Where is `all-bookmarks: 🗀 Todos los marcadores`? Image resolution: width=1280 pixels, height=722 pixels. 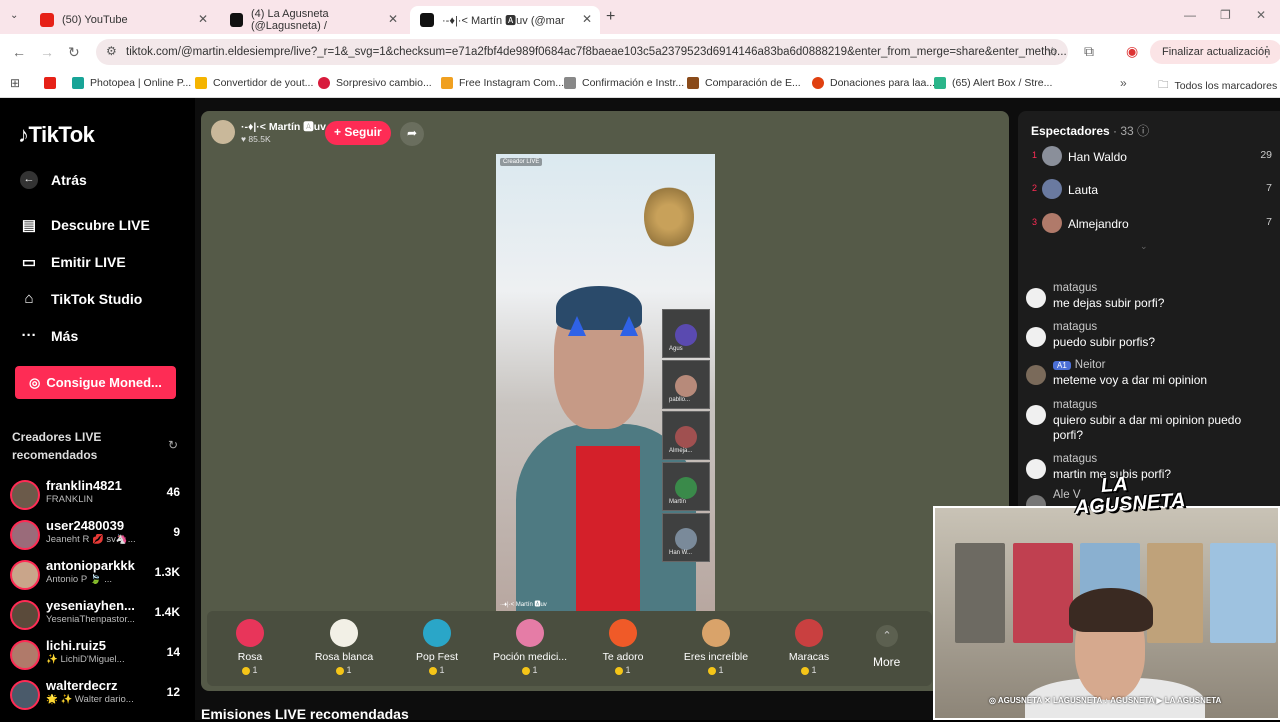
all-bookmarks: 🗀 Todos los marcadores is located at coordinates (1217, 86).